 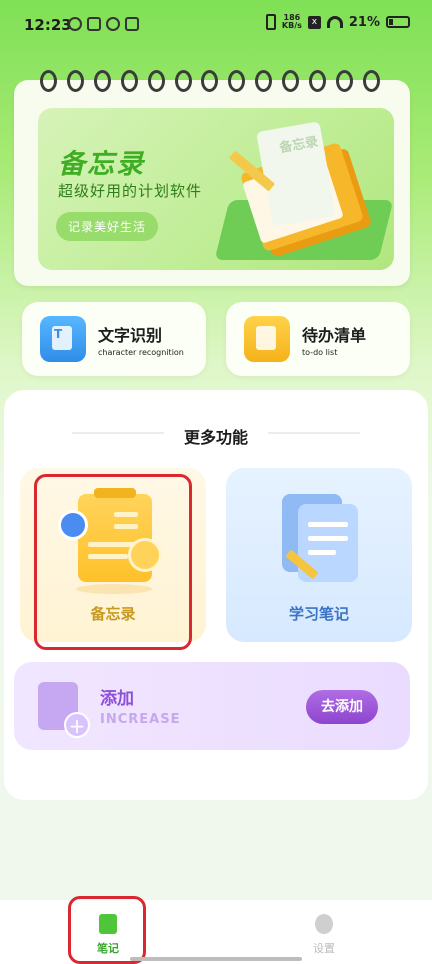 I want to click on add-document-icon: +, so click(x=64, y=710).